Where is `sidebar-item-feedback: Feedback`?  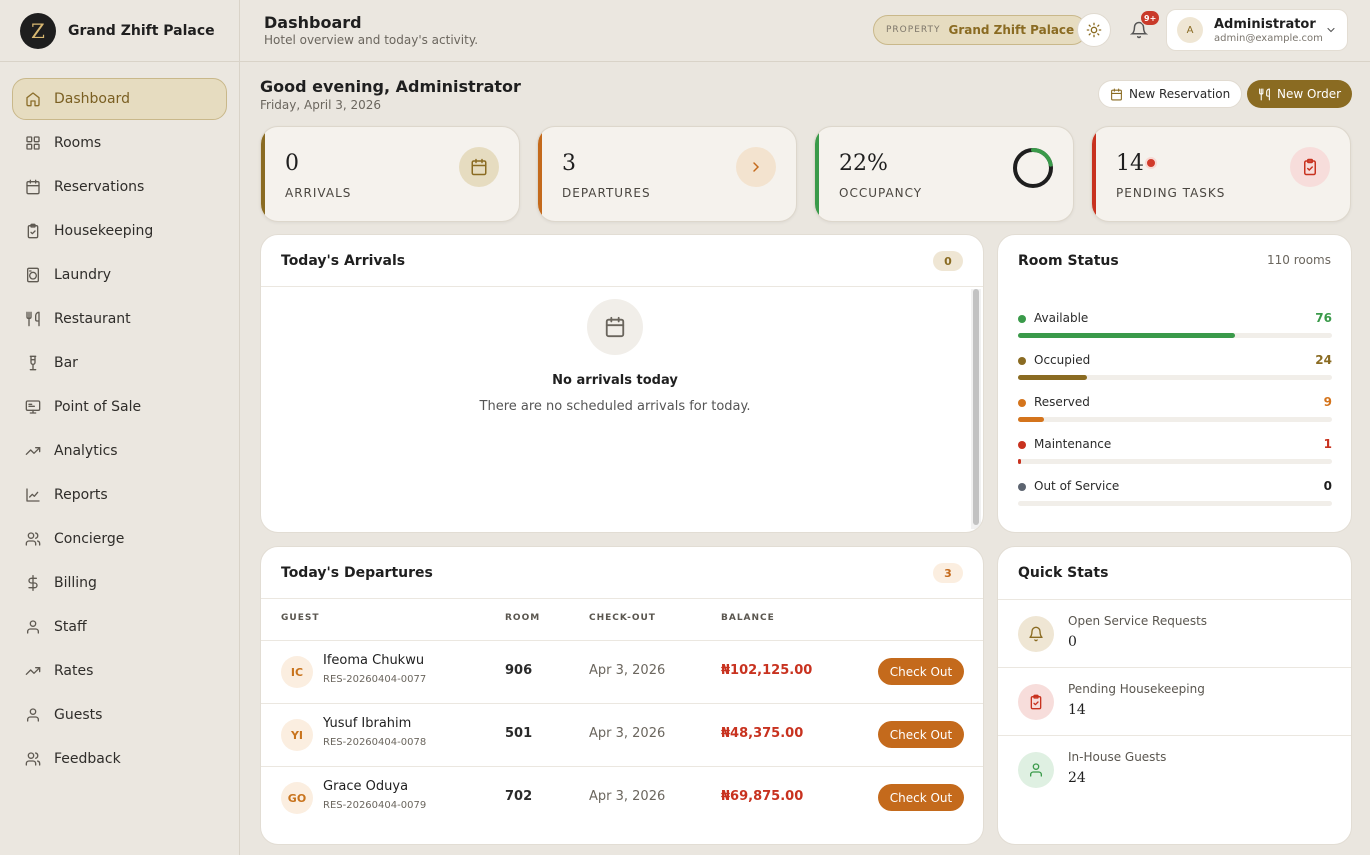 sidebar-item-feedback: Feedback is located at coordinates (119, 759).